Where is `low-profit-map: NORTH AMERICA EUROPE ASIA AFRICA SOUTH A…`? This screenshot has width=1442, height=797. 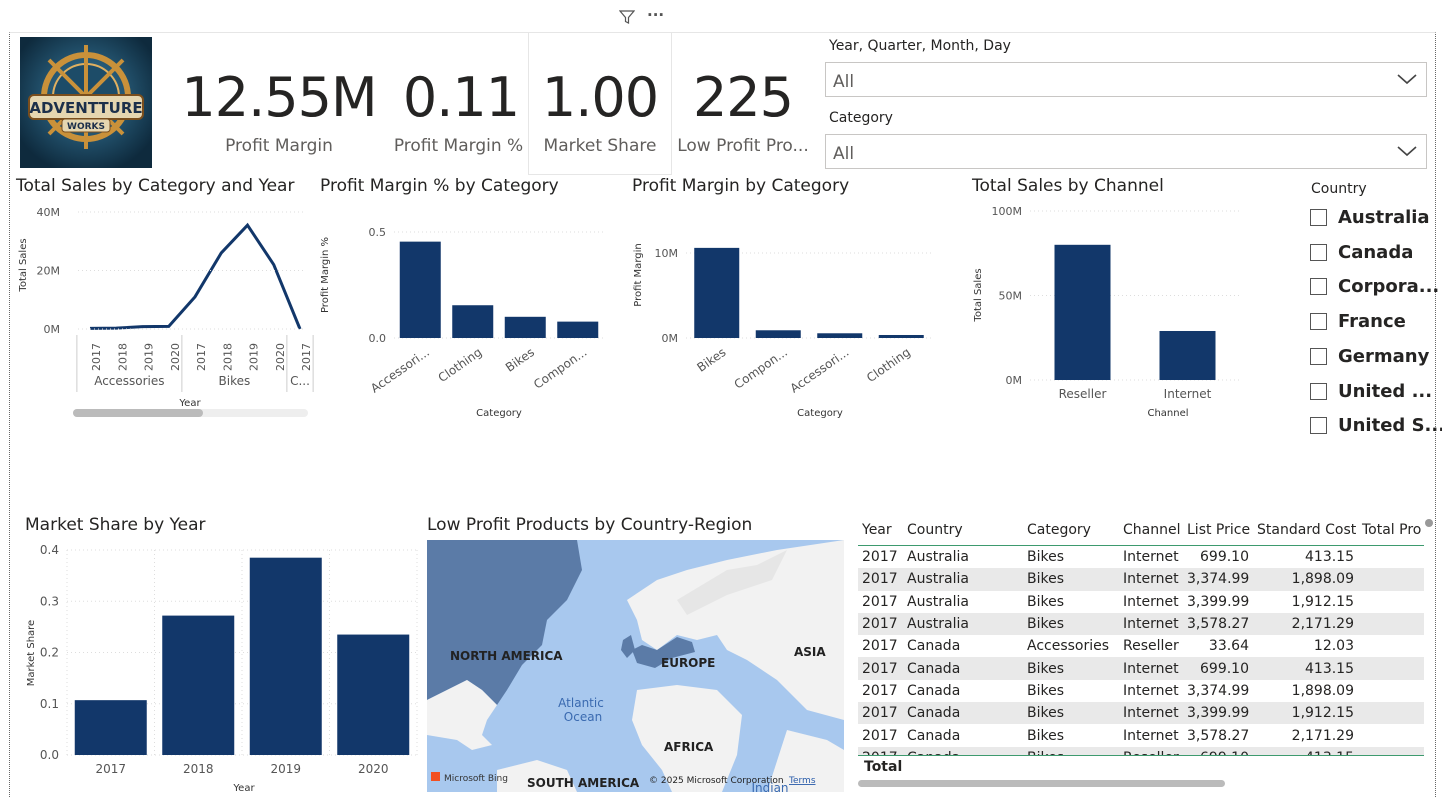 low-profit-map: NORTH AMERICA EUROPE ASIA AFRICA SOUTH A… is located at coordinates (635, 666).